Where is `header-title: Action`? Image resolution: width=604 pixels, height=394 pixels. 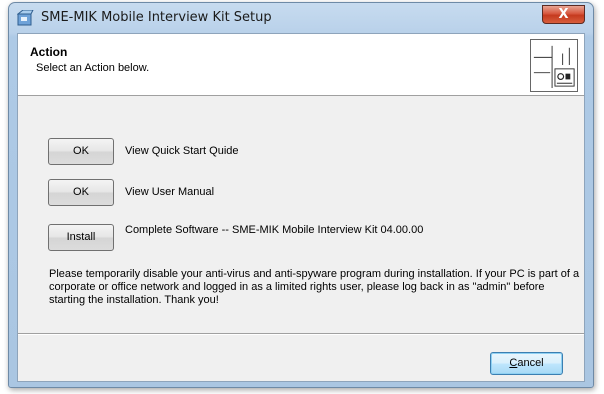
header-title: Action is located at coordinates (49, 52).